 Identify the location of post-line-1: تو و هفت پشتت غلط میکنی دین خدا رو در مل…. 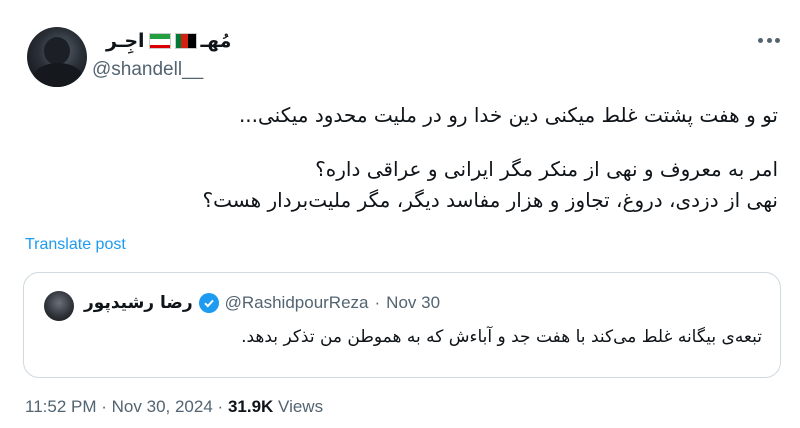
(508, 115).